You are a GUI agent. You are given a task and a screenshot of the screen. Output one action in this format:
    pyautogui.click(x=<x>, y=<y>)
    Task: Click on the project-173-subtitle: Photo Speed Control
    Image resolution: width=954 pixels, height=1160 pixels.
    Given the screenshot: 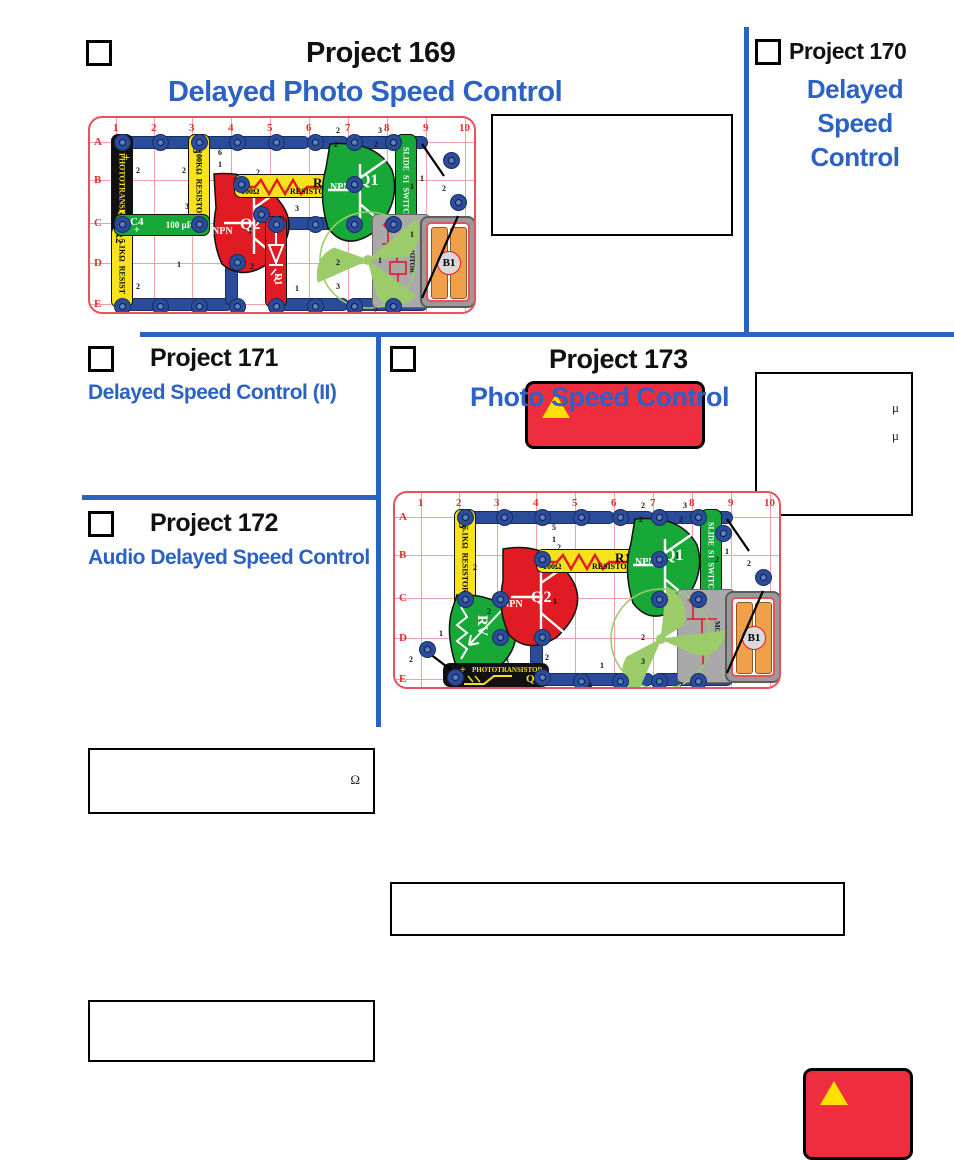 What is the action you would take?
    pyautogui.click(x=599, y=397)
    